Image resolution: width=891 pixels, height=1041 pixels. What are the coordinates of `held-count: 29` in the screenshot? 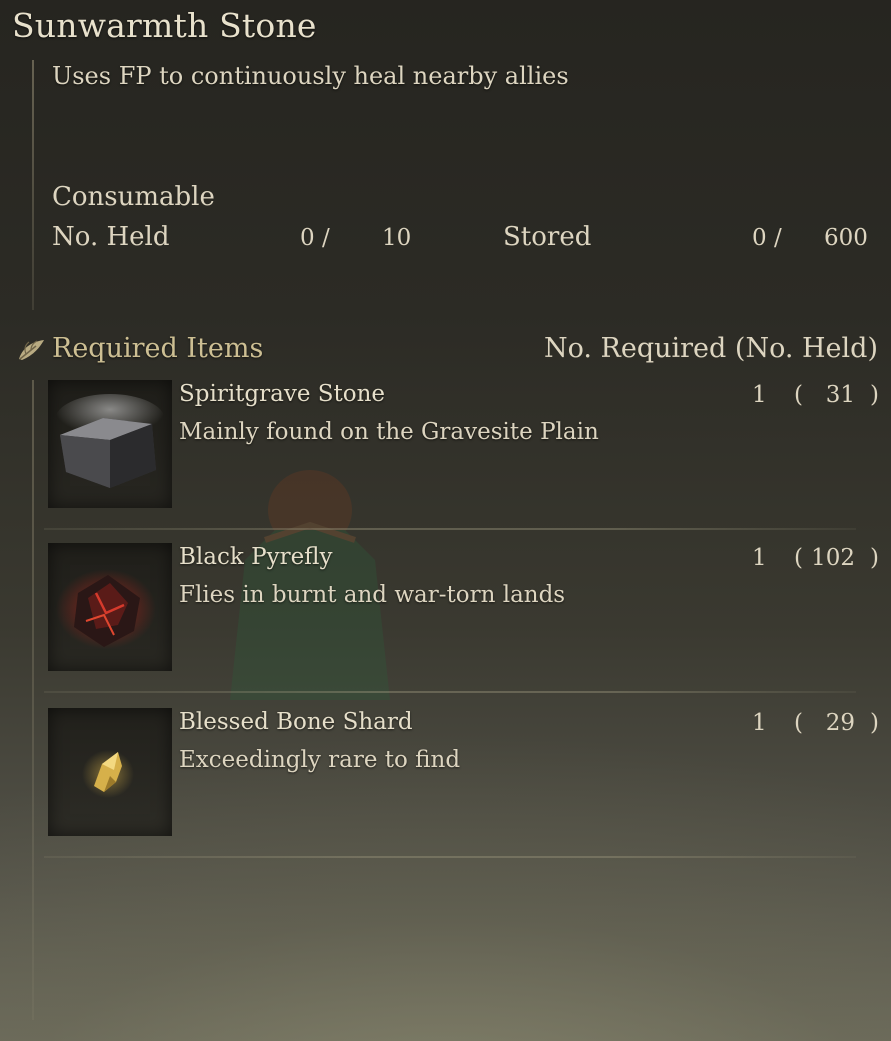 It's located at (840, 723).